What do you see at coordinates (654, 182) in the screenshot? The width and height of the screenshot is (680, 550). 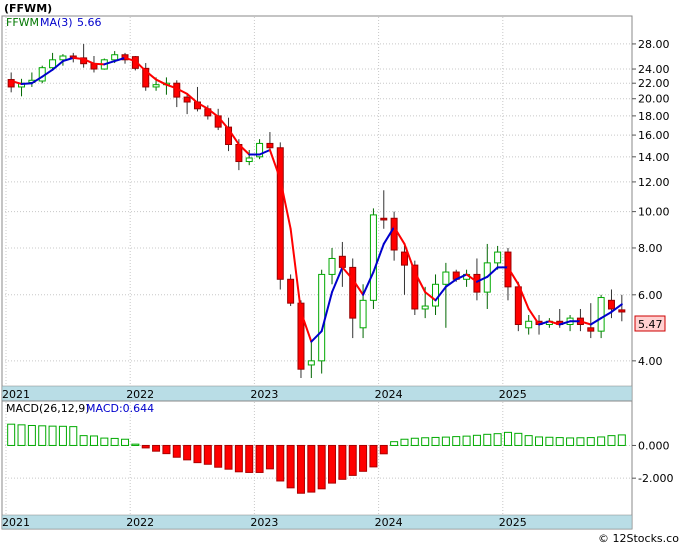 I see `price-tick-label: 12.00` at bounding box center [654, 182].